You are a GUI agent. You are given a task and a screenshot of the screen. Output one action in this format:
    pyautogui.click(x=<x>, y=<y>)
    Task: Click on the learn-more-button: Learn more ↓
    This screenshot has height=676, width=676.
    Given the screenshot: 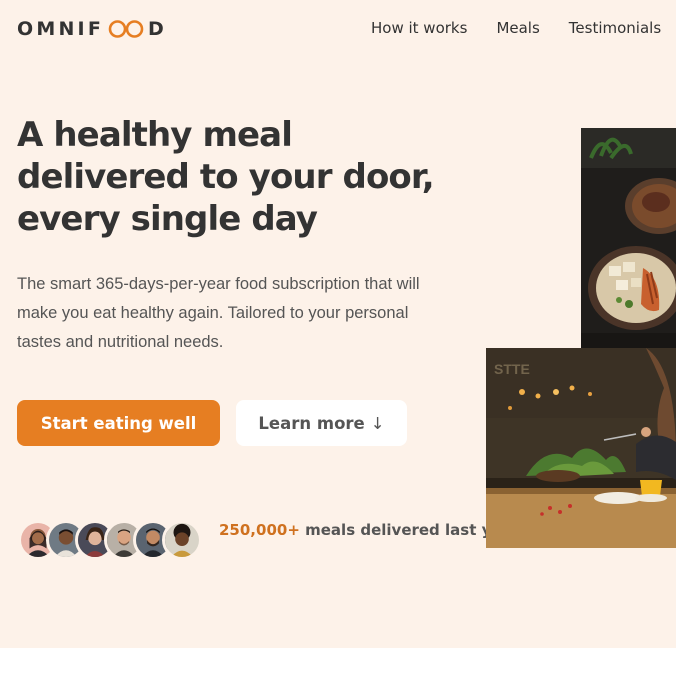 What is the action you would take?
    pyautogui.click(x=321, y=423)
    